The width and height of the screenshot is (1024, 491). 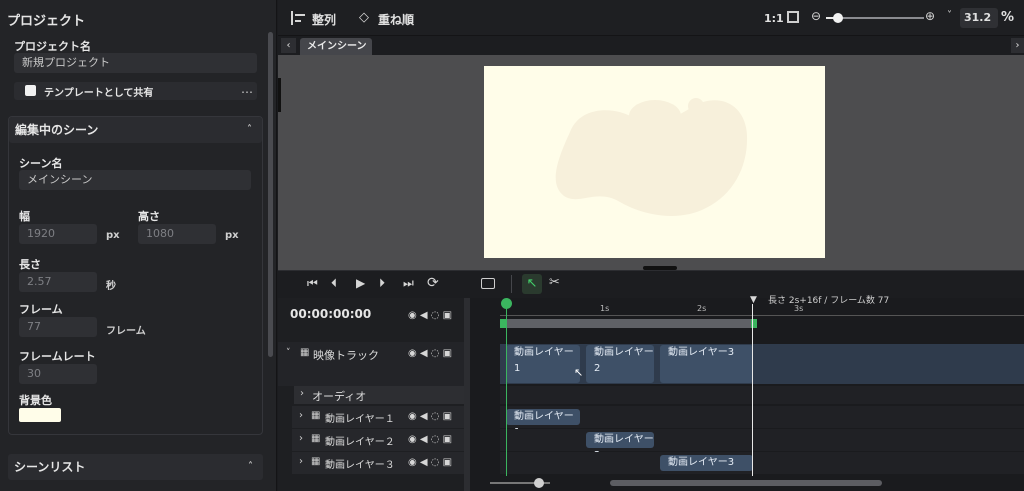 What do you see at coordinates (99, 93) in the screenshot?
I see `template-share-label: テンプレートとして共有` at bounding box center [99, 93].